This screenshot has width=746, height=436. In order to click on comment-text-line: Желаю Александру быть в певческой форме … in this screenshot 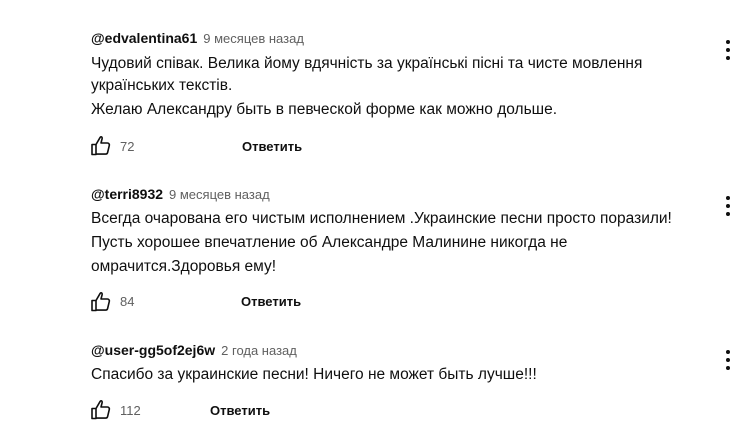, I will do `click(324, 109)`.